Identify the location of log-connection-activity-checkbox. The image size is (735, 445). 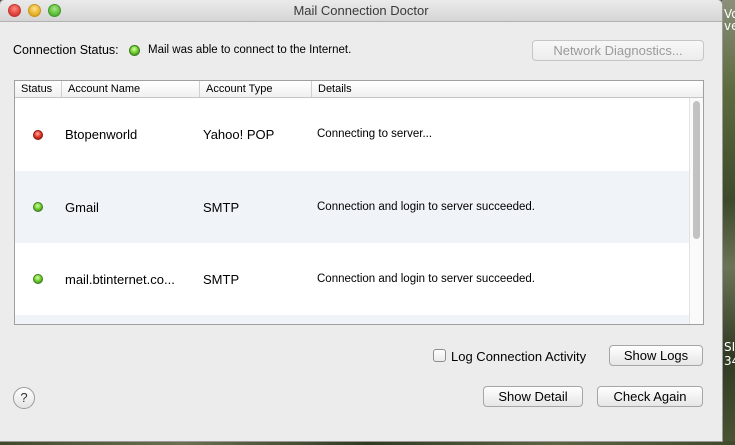
(439, 355).